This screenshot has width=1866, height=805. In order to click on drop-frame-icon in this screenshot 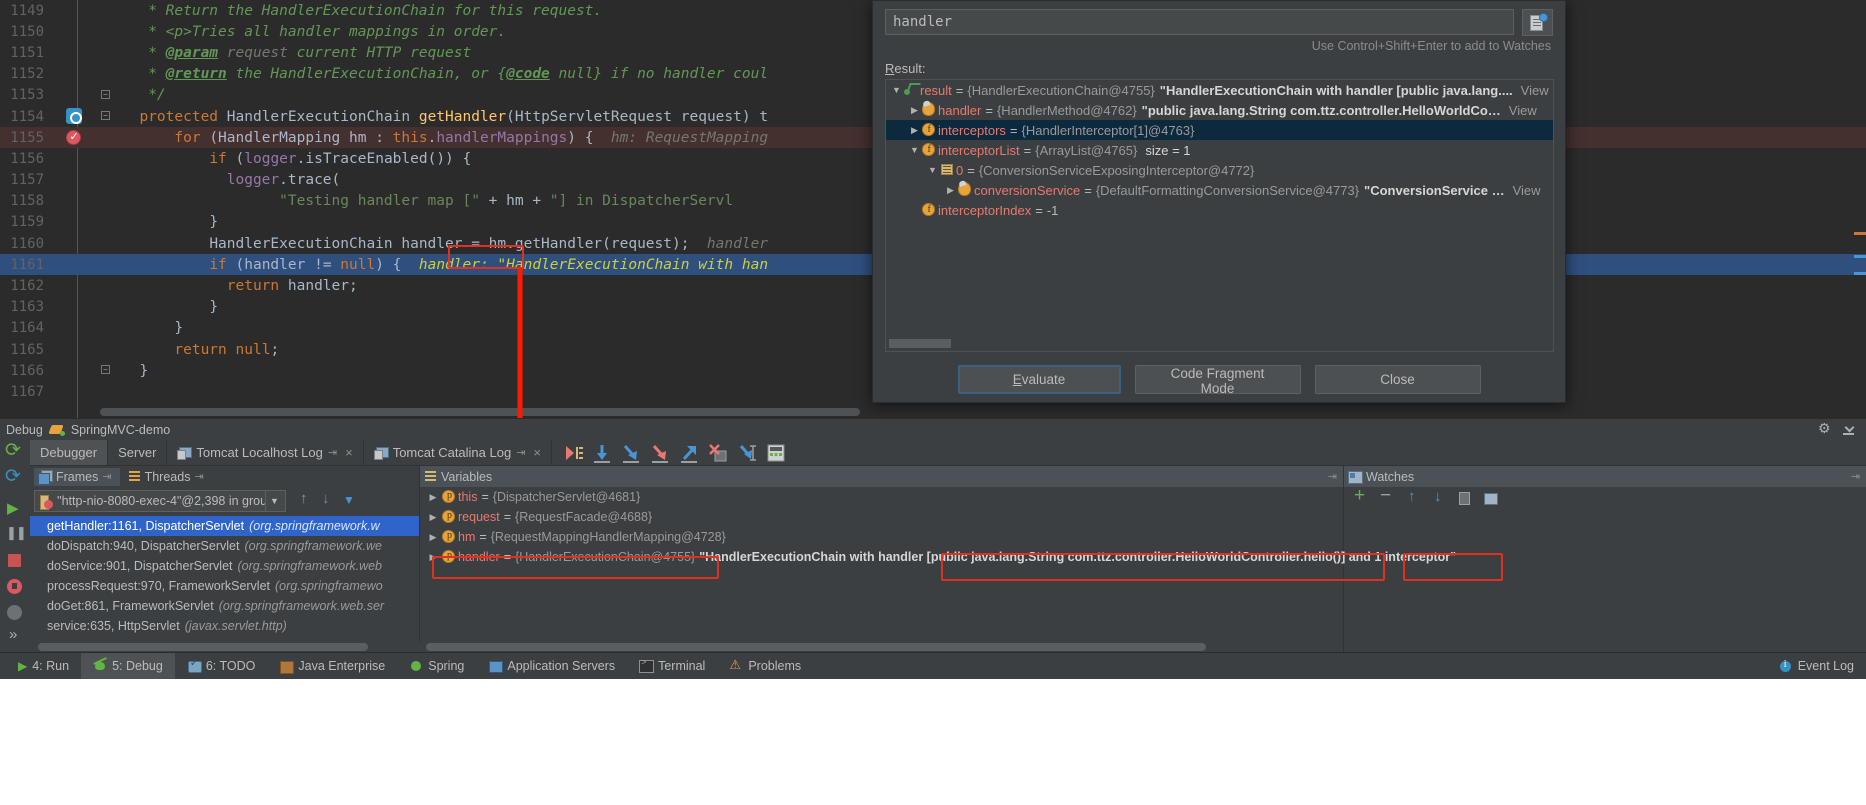, I will do `click(718, 453)`.